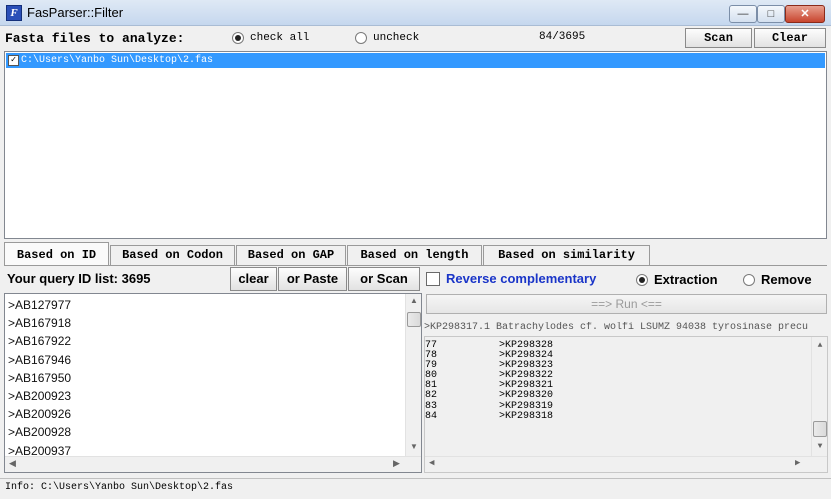 The image size is (831, 499). I want to click on list-item: >AB167950, so click(205, 378).